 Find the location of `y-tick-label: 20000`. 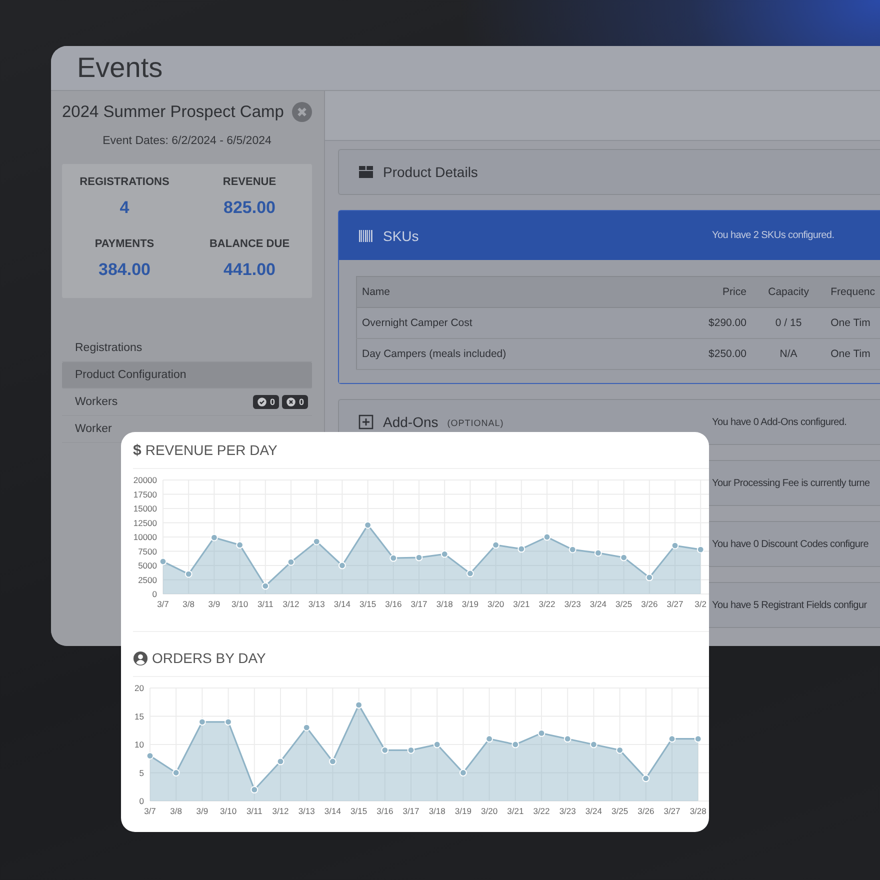

y-tick-label: 20000 is located at coordinates (145, 480).